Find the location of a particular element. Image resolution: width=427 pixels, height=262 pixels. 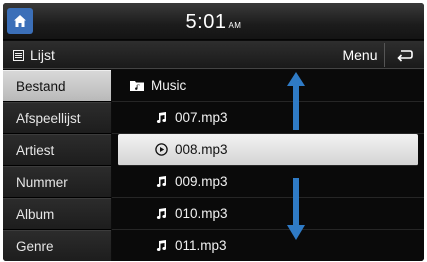

back-arrow-icon is located at coordinates (405, 56).